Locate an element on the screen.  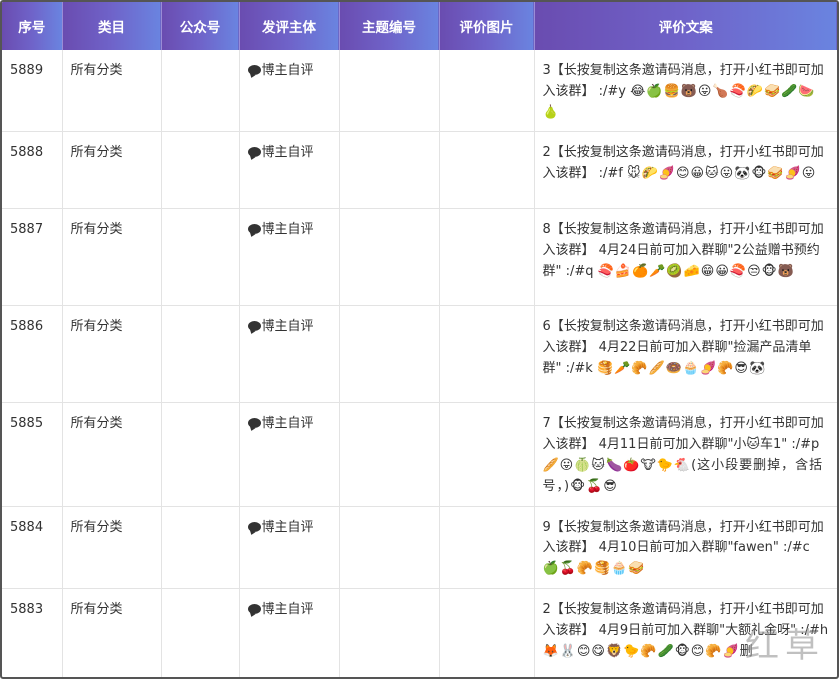
cell-id: 5887 is located at coordinates (32, 257).